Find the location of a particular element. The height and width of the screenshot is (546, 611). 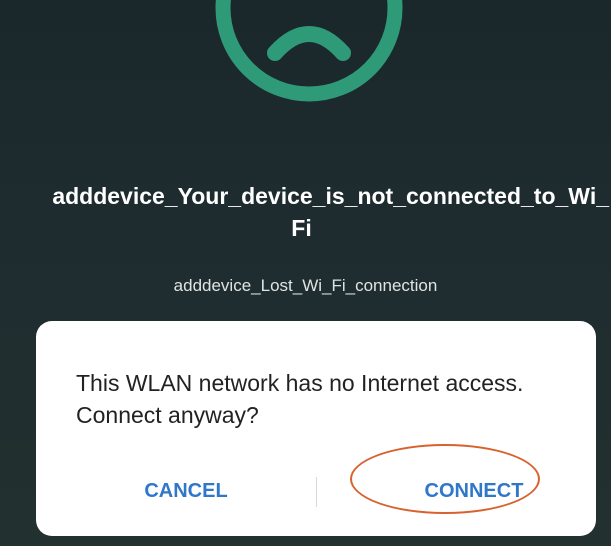

error-subtitle: adddevice_Lost_Wi_Fi_connection is located at coordinates (305, 285).